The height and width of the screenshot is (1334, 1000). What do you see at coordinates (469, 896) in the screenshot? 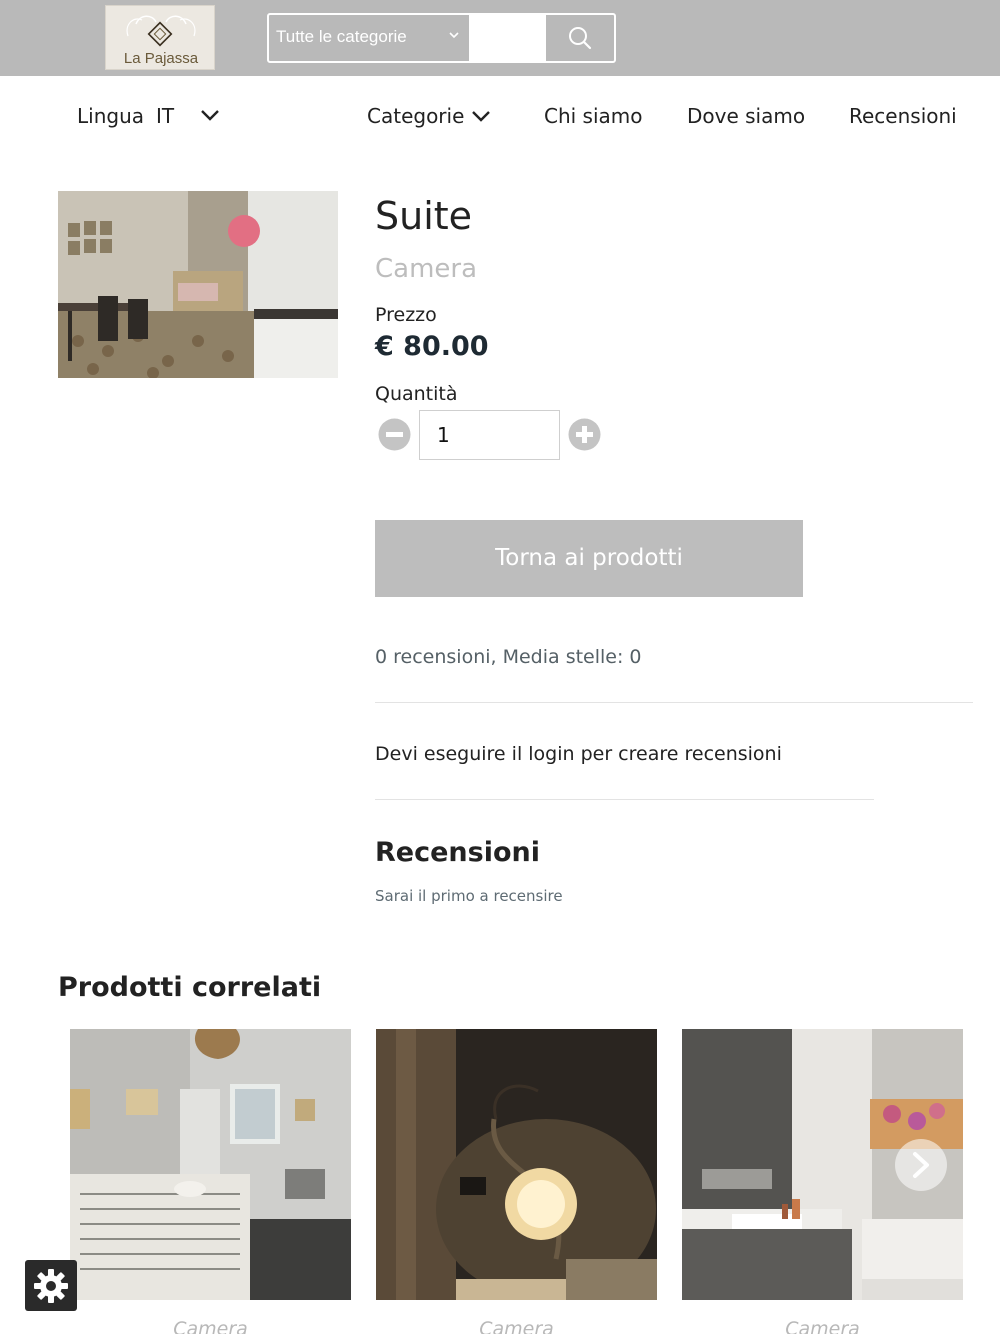
I see `reviews-empty-text: Sarai il primo a recensire` at bounding box center [469, 896].